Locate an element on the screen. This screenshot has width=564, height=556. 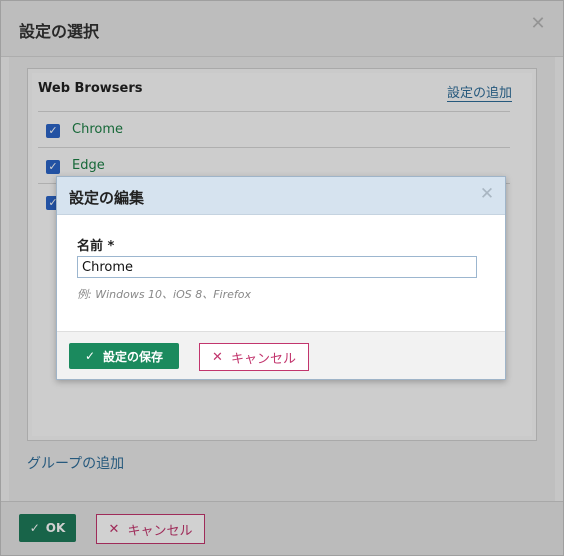
name-input is located at coordinates (277, 267).